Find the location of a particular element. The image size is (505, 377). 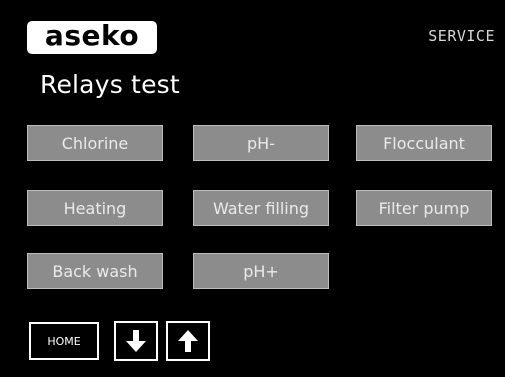

scroll-down-button is located at coordinates (136, 341).